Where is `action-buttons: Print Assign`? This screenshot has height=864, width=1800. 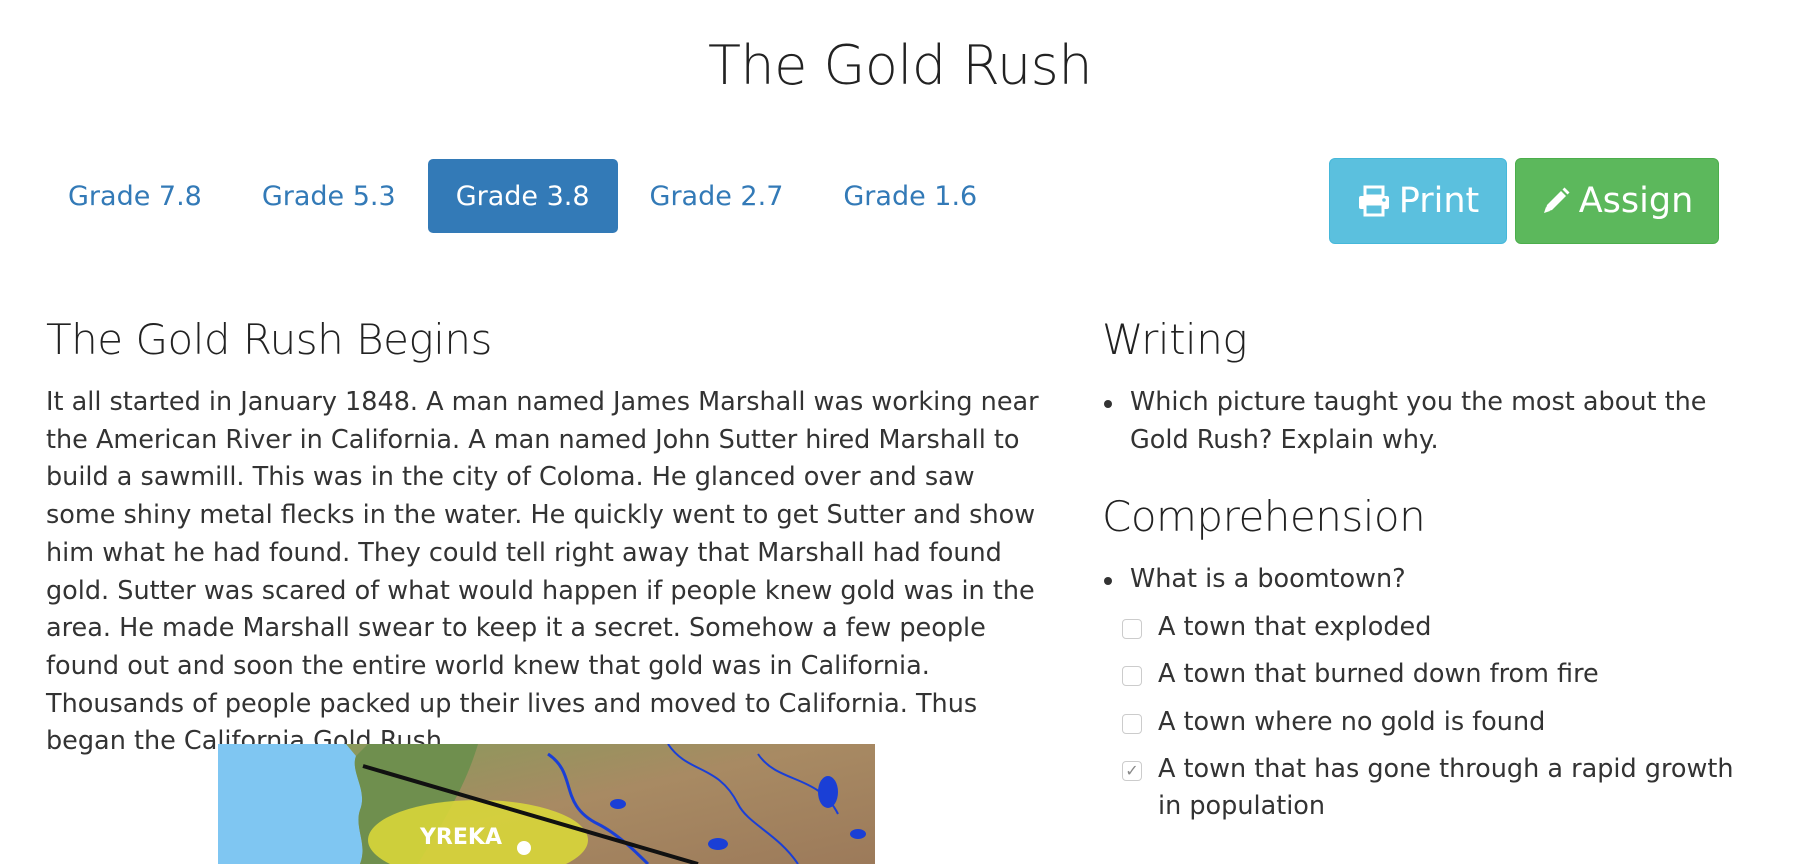 action-buttons: Print Assign is located at coordinates (1524, 201).